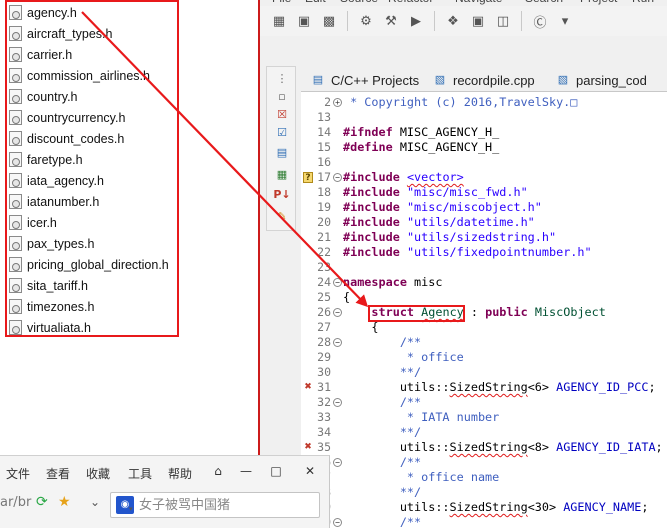  I want to click on editor-tab: ▧ parsing_cod, so click(601, 80).